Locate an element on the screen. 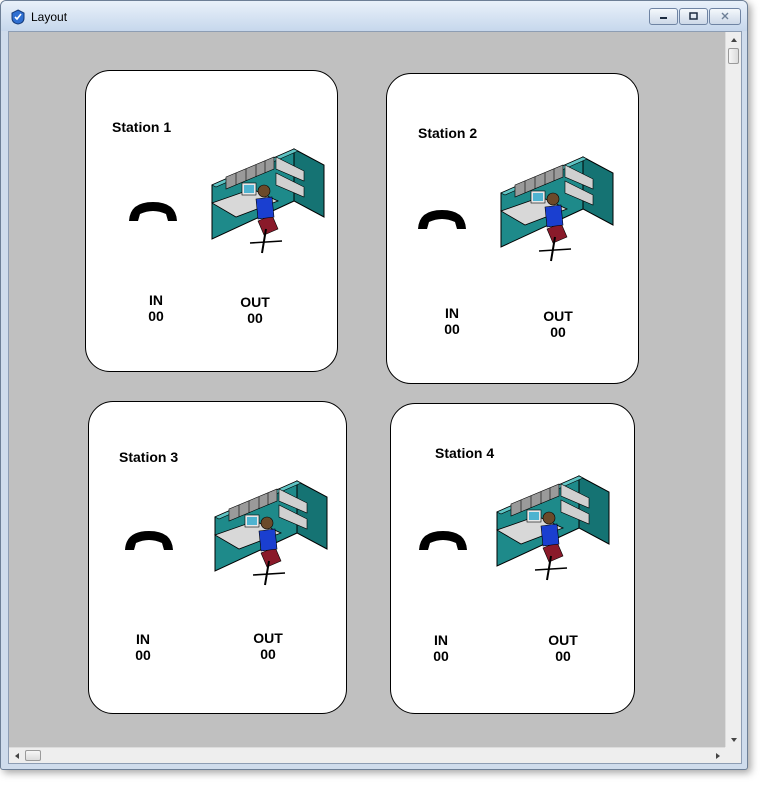 Image resolution: width=764 pixels, height=785 pixels. scroll-right-arrow-icon is located at coordinates (718, 756).